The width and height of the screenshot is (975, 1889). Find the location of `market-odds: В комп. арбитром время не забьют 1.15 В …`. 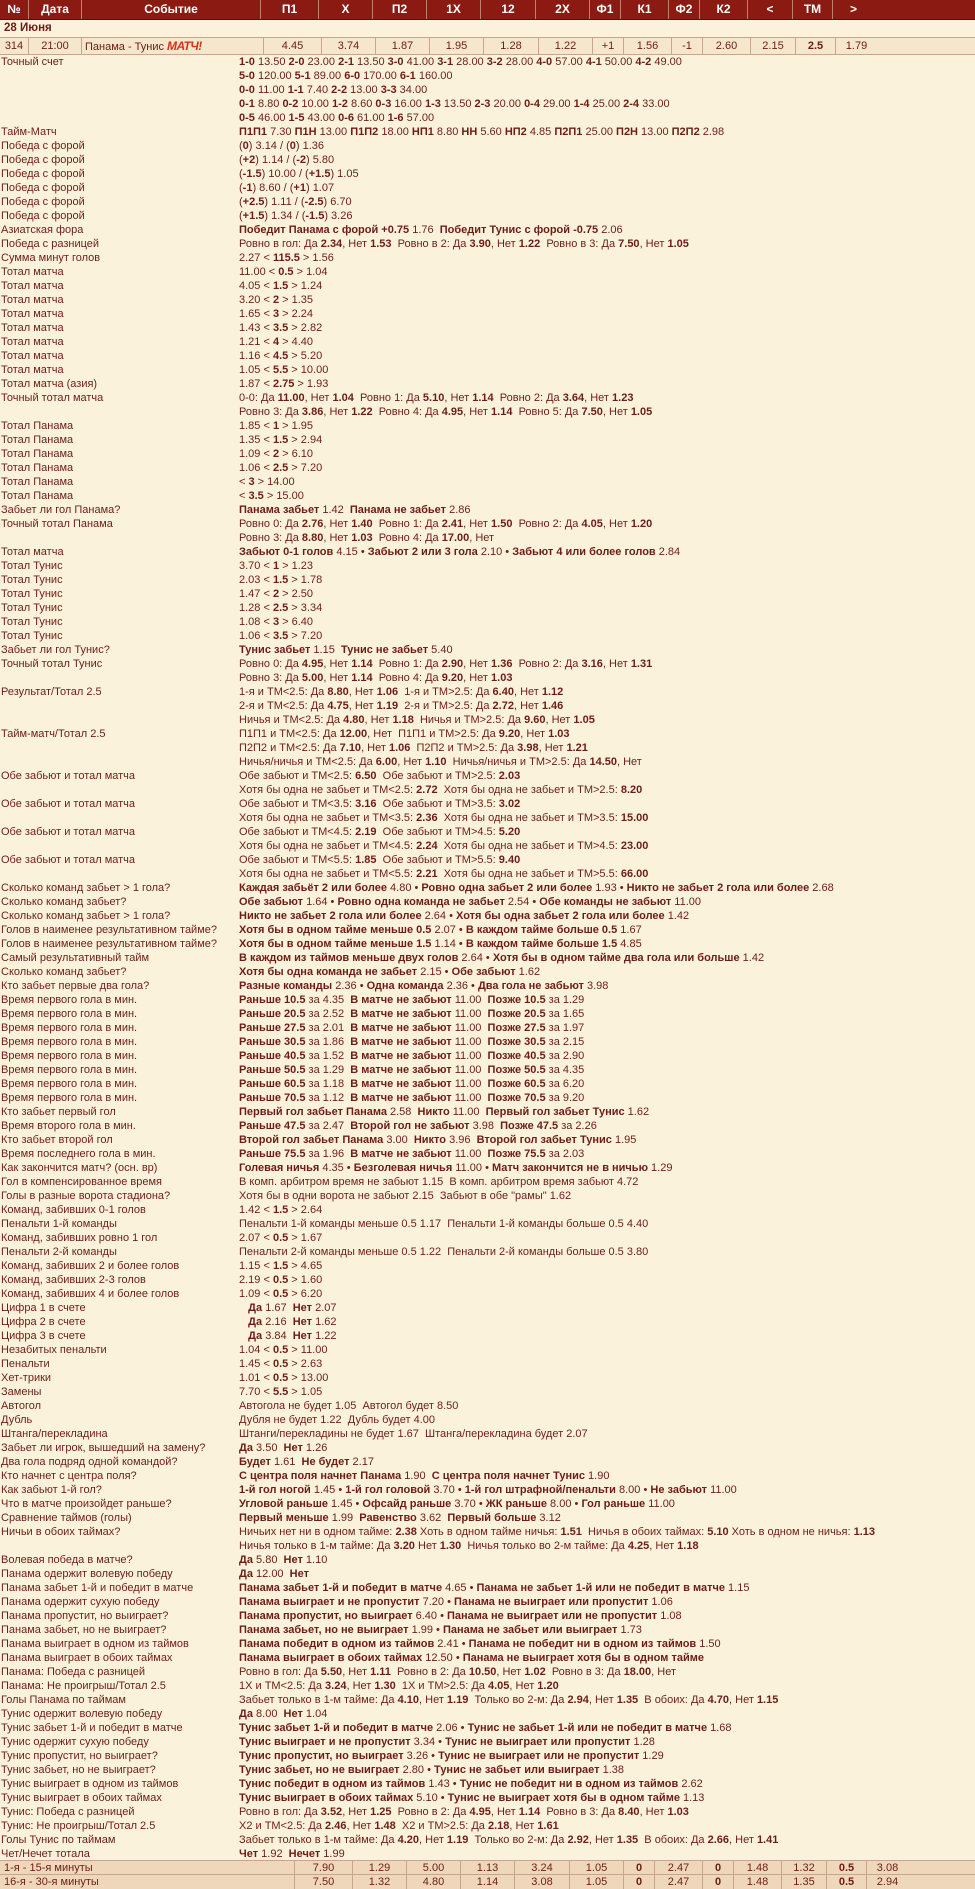

market-odds: В комп. арбитром время не забьют 1.15 В … is located at coordinates (607, 1182).